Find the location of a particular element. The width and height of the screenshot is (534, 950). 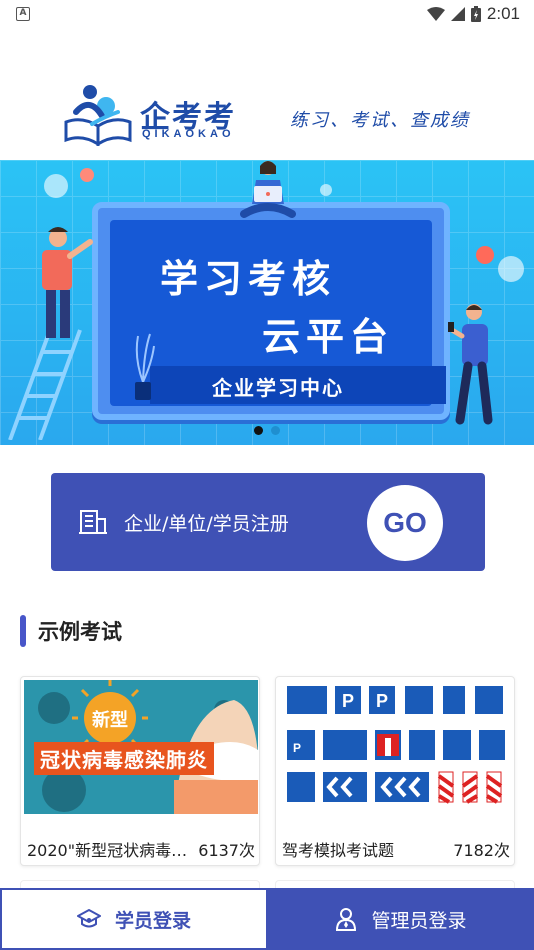

exam-thumbnail: P P P is located at coordinates (396, 747).